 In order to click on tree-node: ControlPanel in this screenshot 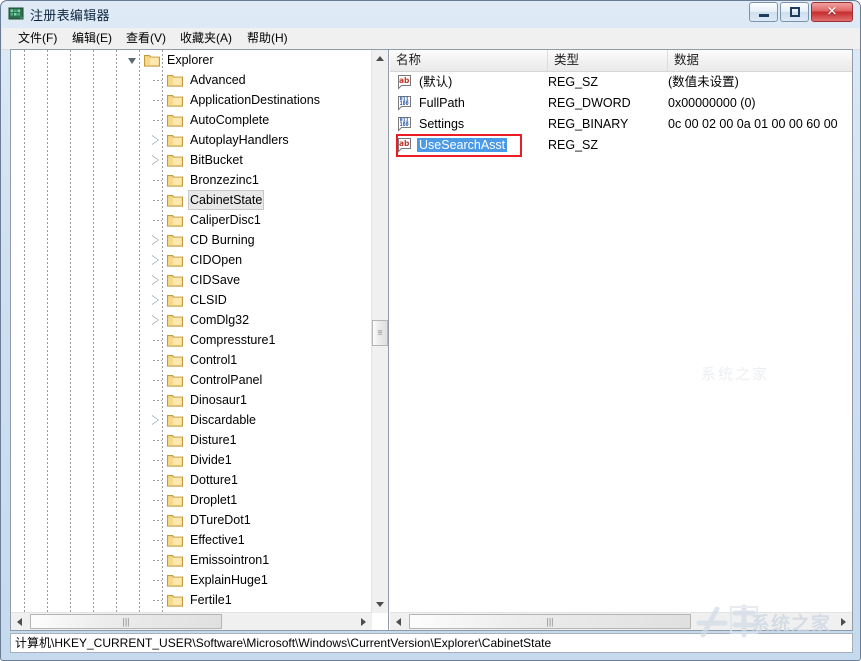, I will do `click(192, 380)`.